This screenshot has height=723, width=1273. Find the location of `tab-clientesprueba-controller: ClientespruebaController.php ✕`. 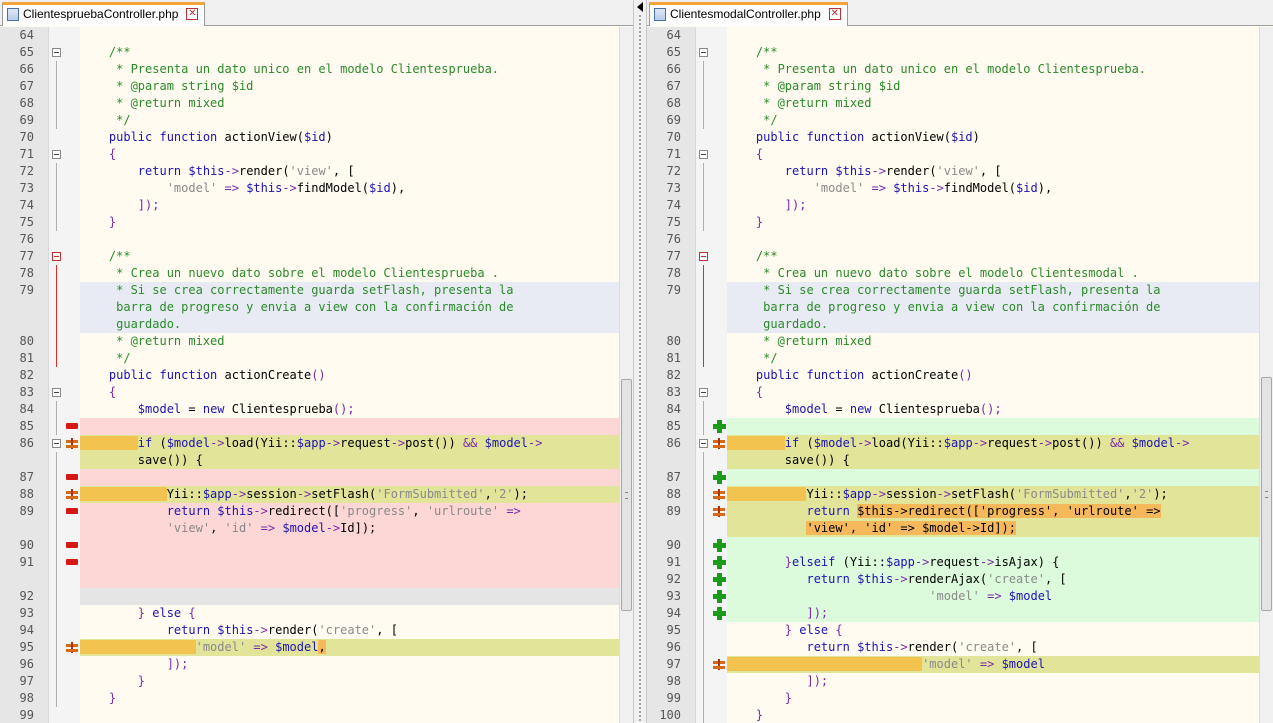

tab-clientesprueba-controller: ClientespruebaController.php ✕ is located at coordinates (104, 14).